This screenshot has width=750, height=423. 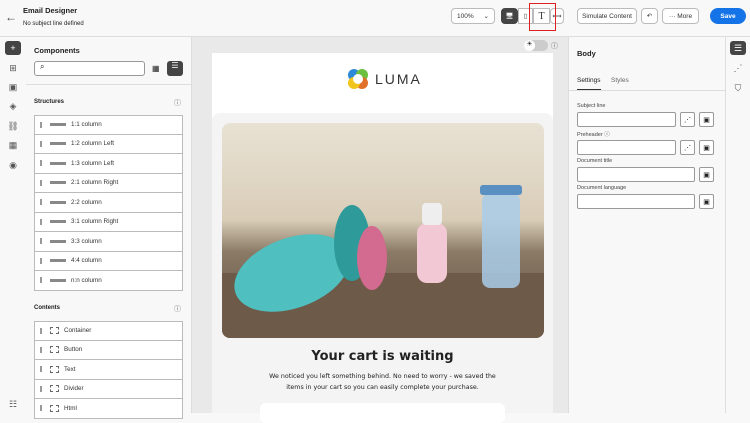 What do you see at coordinates (738, 88) in the screenshot?
I see `shield-icon: ⛉` at bounding box center [738, 88].